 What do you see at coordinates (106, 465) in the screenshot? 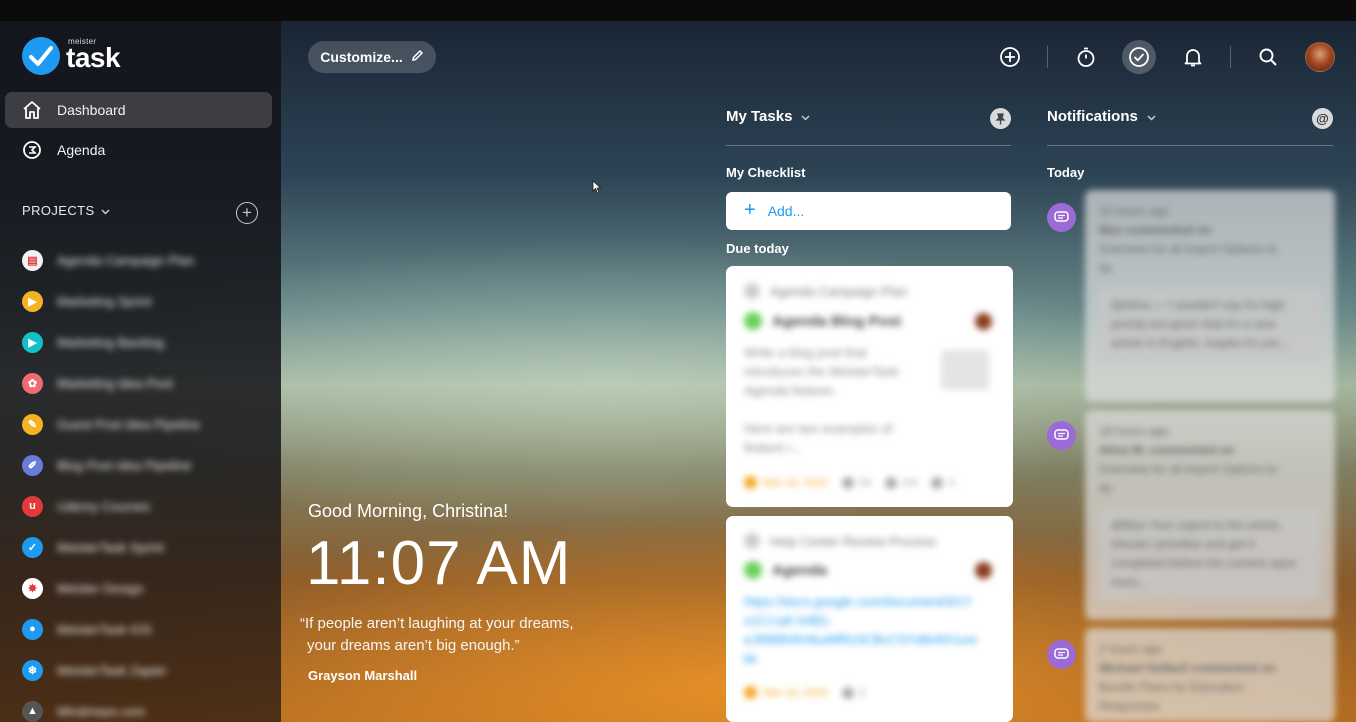
I see `sidebar-project-item: ✐ Blog Post Idea Pipeline` at bounding box center [106, 465].